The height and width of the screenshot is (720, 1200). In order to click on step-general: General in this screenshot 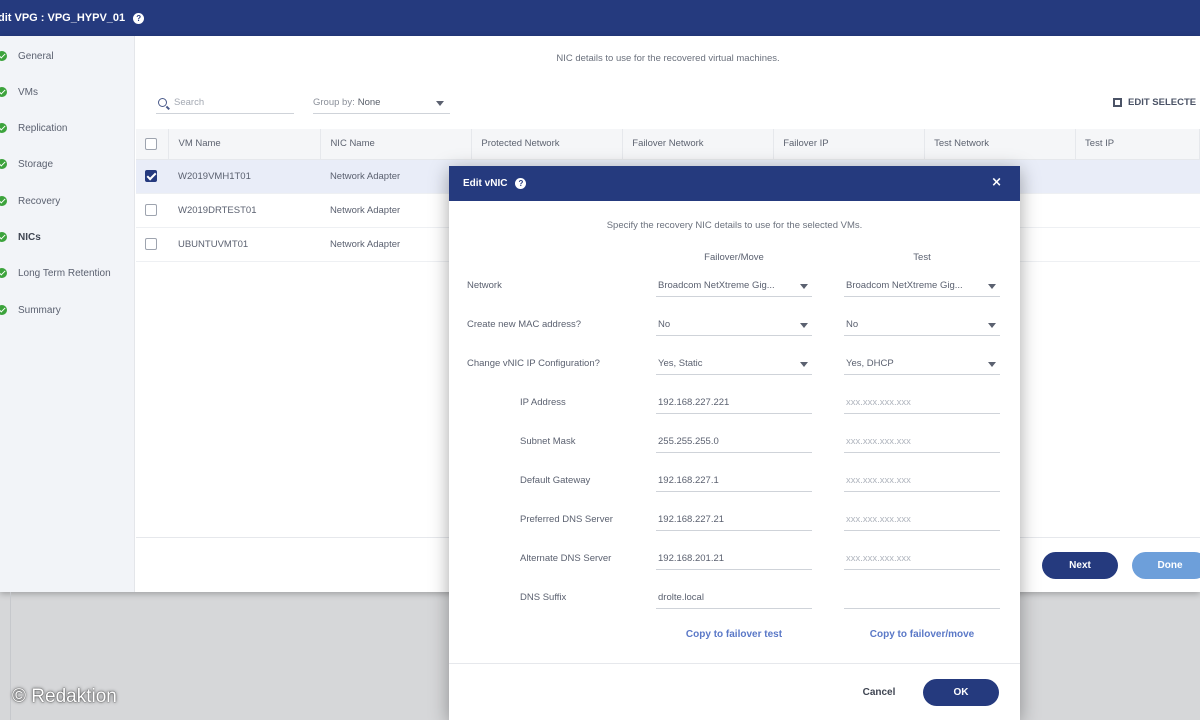, I will do `click(27, 56)`.